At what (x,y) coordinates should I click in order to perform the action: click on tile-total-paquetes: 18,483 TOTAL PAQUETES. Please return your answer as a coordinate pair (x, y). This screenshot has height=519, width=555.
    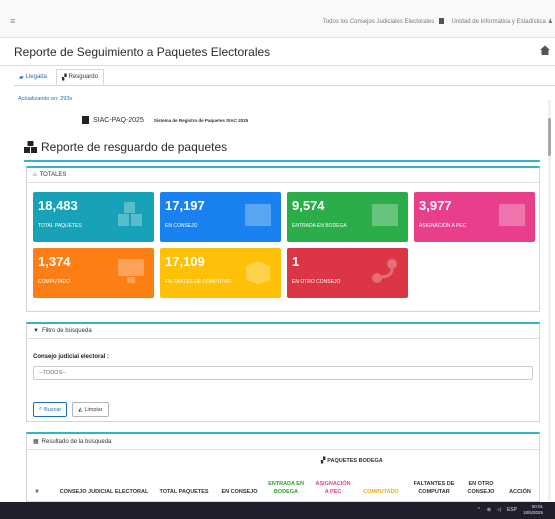
    Looking at the image, I should click on (93, 217).